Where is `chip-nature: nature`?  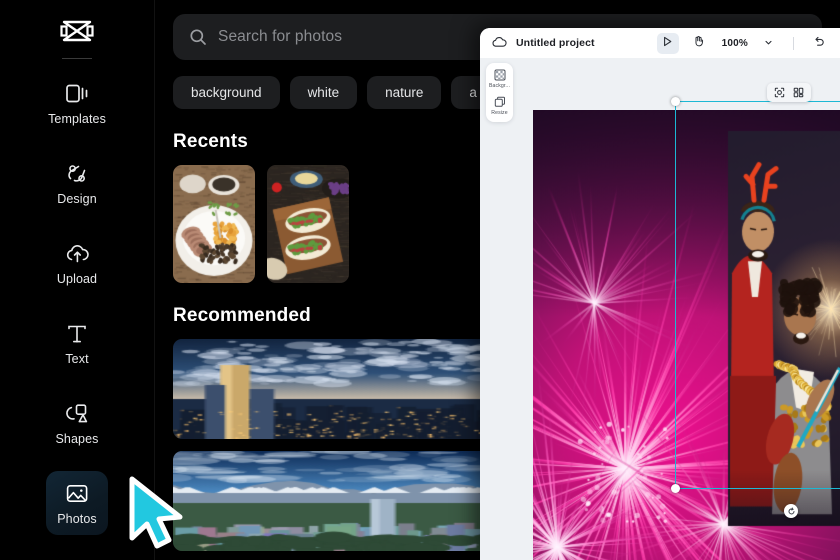
chip-nature: nature is located at coordinates (404, 92).